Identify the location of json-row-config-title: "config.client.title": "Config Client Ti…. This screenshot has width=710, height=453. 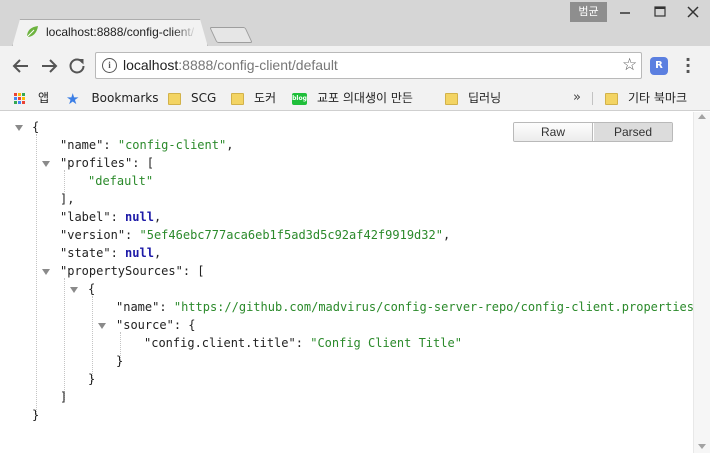
(303, 343).